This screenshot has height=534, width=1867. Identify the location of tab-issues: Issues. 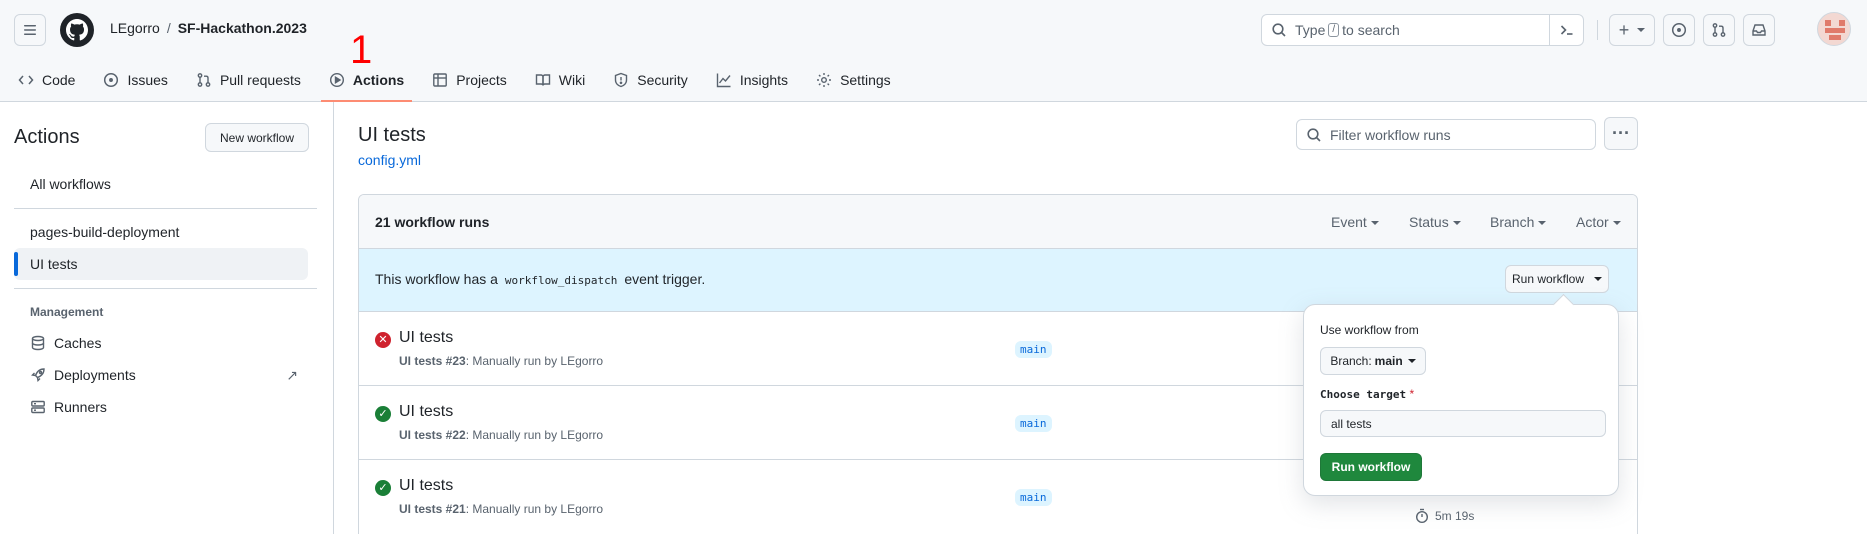
(135, 80).